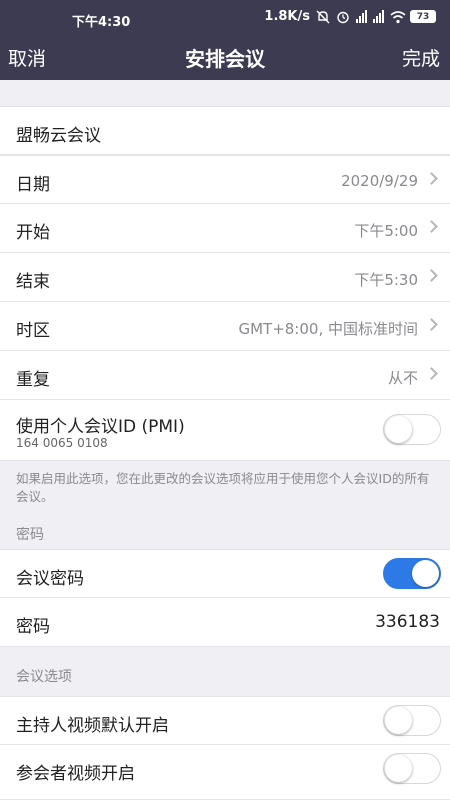  Describe the element at coordinates (225, 772) in the screenshot. I see `participant-video-row: 参会者视频开启` at that location.